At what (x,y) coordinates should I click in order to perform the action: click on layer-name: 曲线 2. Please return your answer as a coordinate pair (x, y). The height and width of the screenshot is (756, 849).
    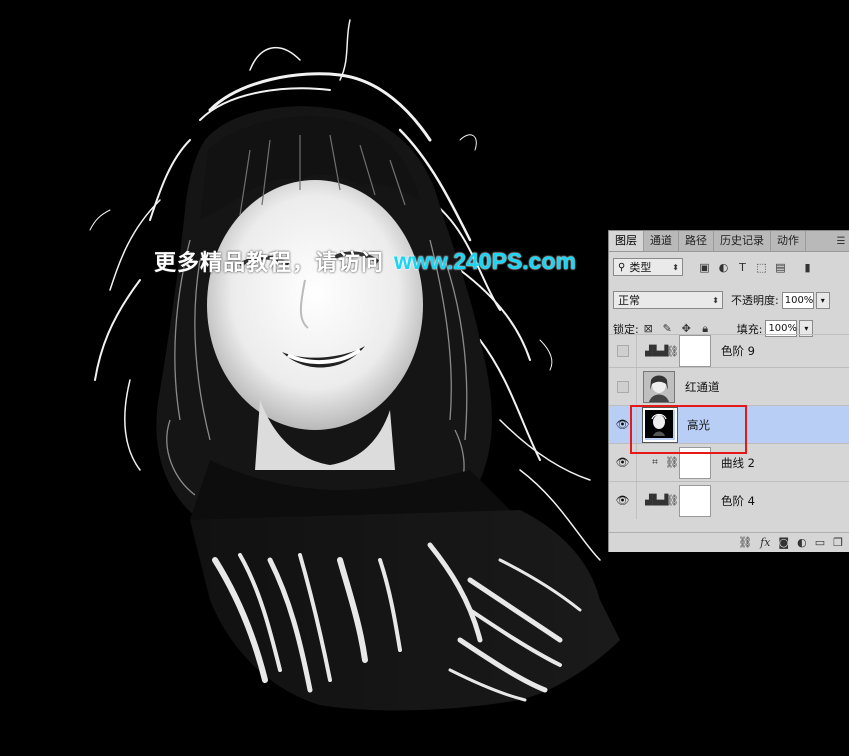
    Looking at the image, I should click on (738, 462).